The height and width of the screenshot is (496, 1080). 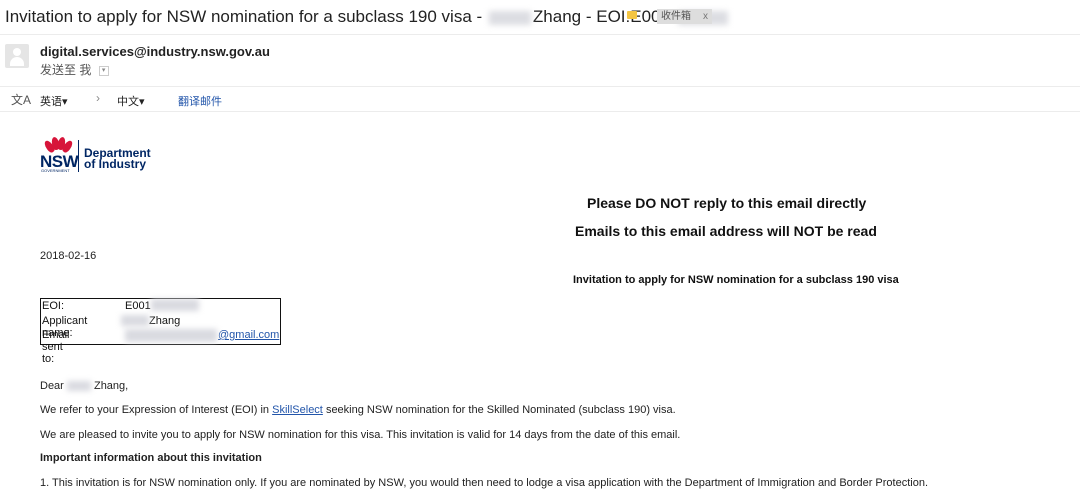 I want to click on target-language-label: 中文, so click(x=128, y=102).